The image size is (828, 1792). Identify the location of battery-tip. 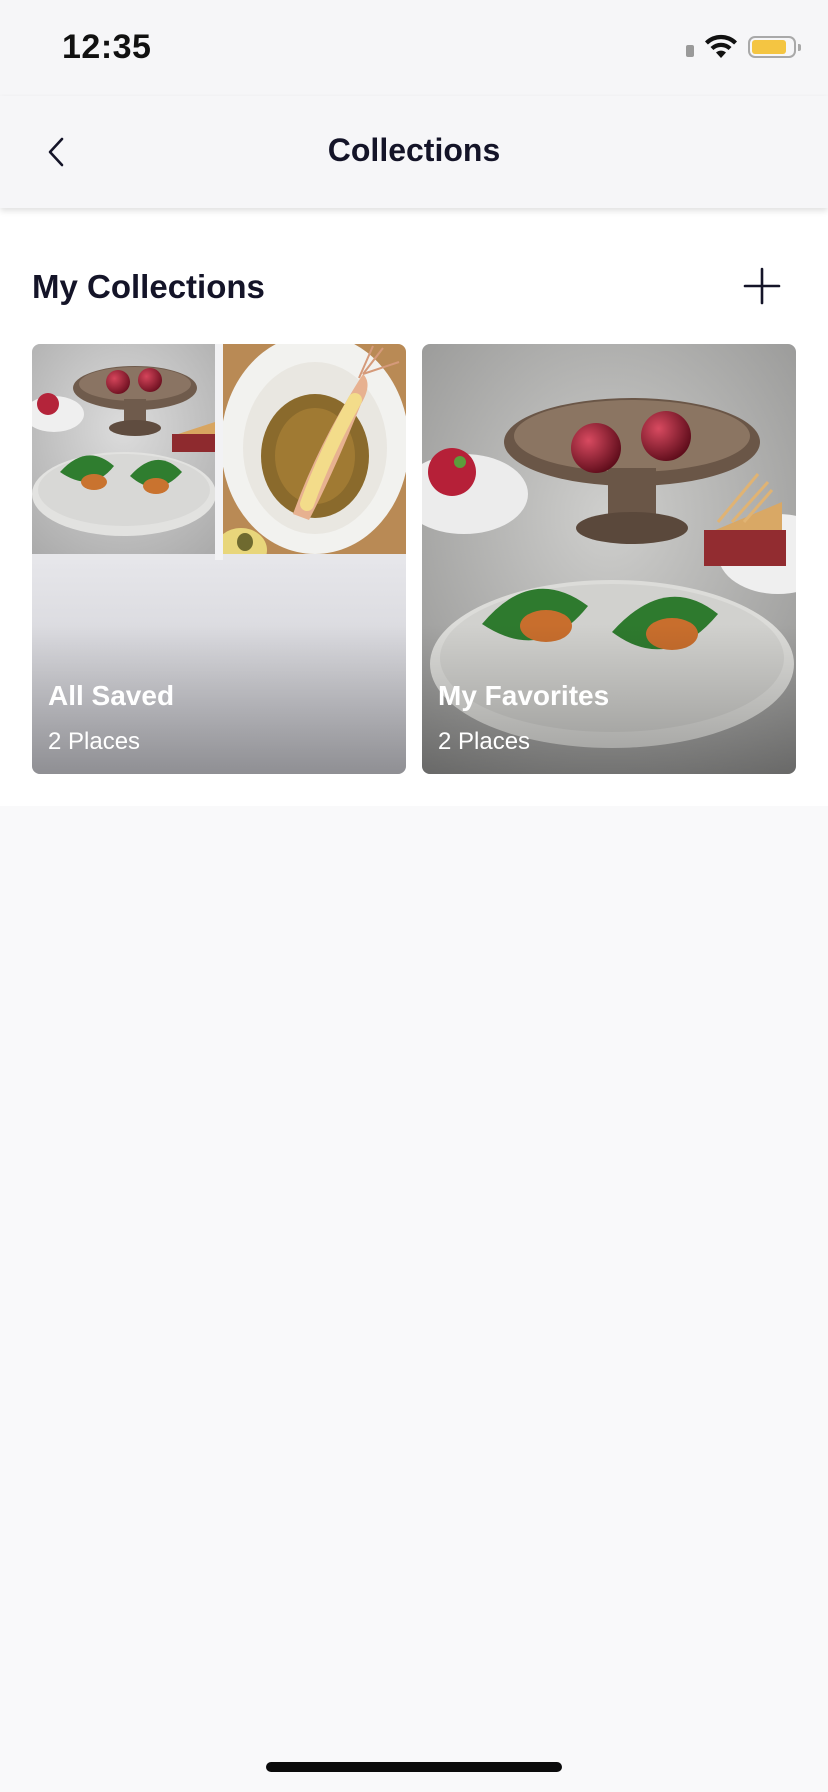
(799, 47).